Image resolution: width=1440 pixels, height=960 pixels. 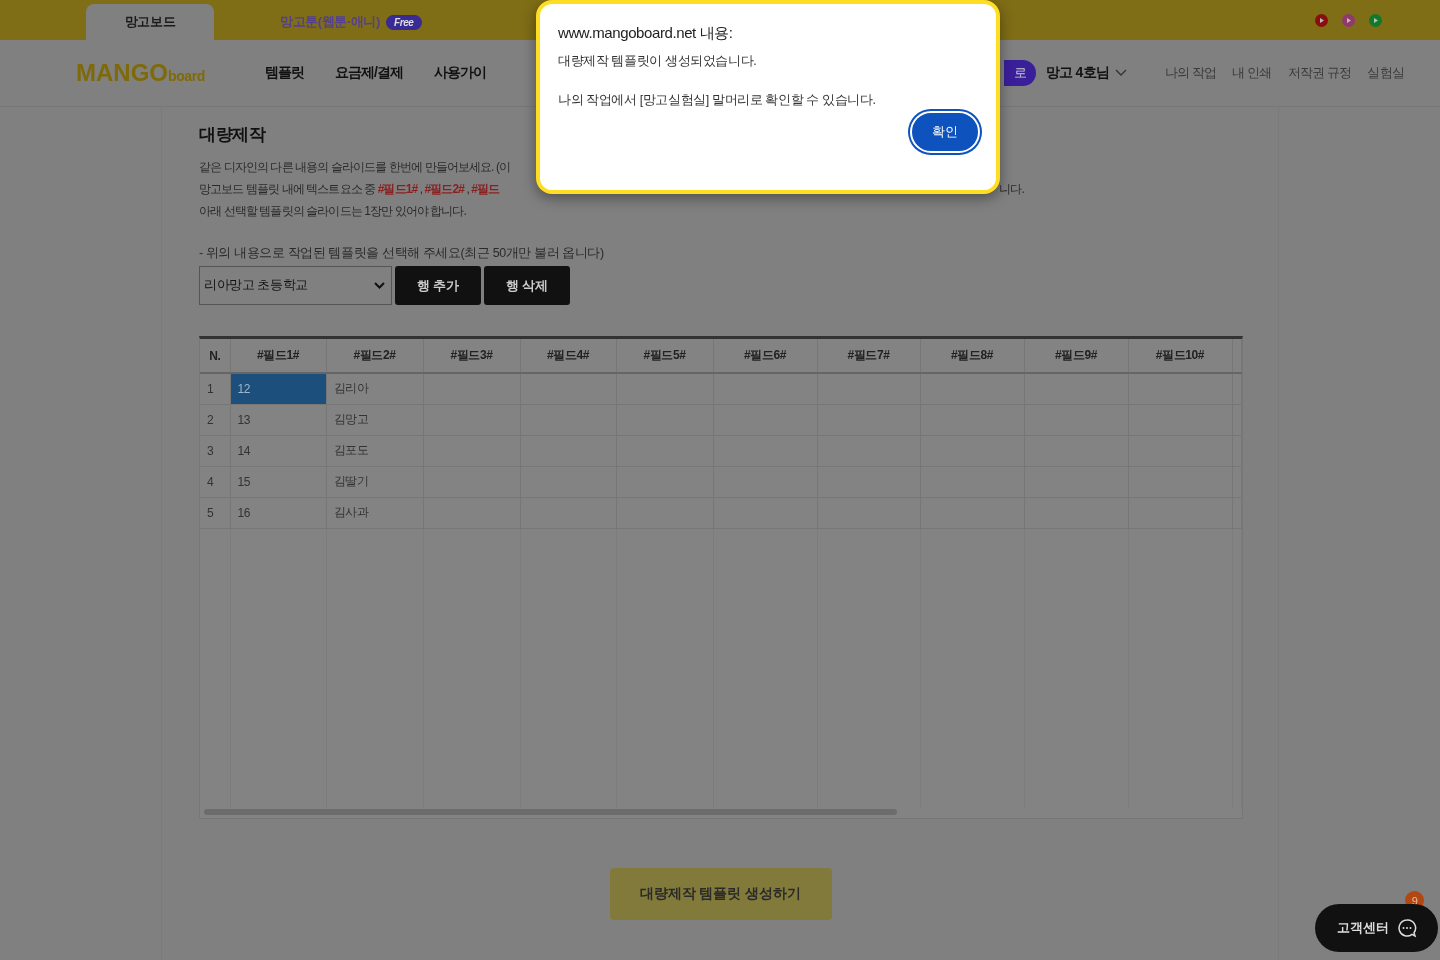 What do you see at coordinates (215, 512) in the screenshot?
I see `table-cell: 5` at bounding box center [215, 512].